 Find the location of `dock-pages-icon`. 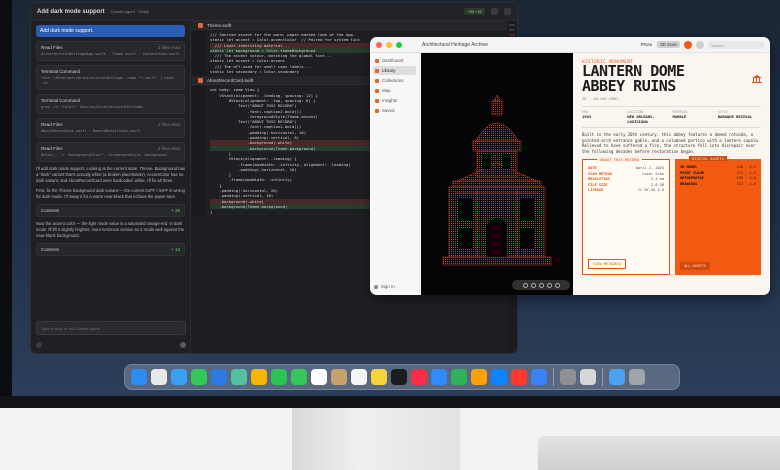

dock-pages-icon is located at coordinates (479, 377).